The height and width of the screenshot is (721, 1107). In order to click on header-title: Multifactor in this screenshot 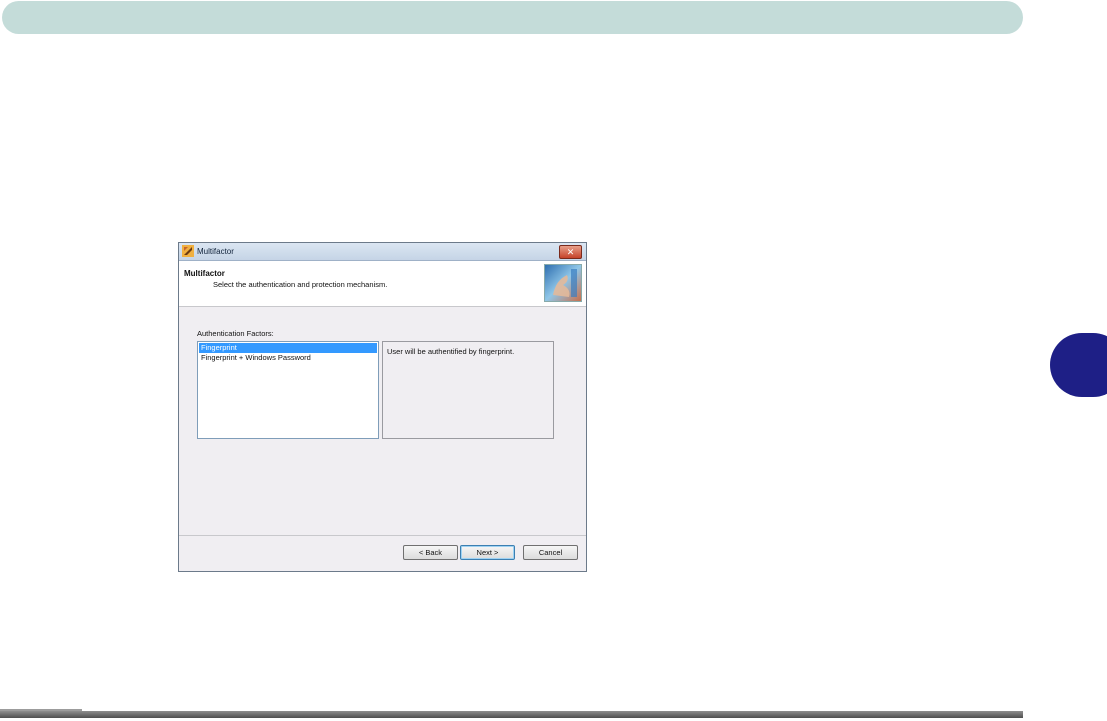, I will do `click(204, 273)`.